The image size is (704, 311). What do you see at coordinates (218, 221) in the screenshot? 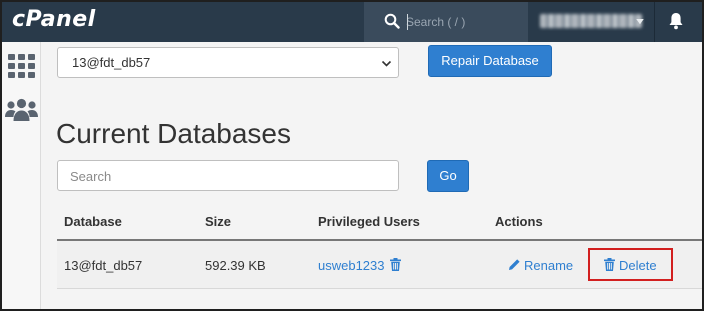
I see `column-header-size: Size` at bounding box center [218, 221].